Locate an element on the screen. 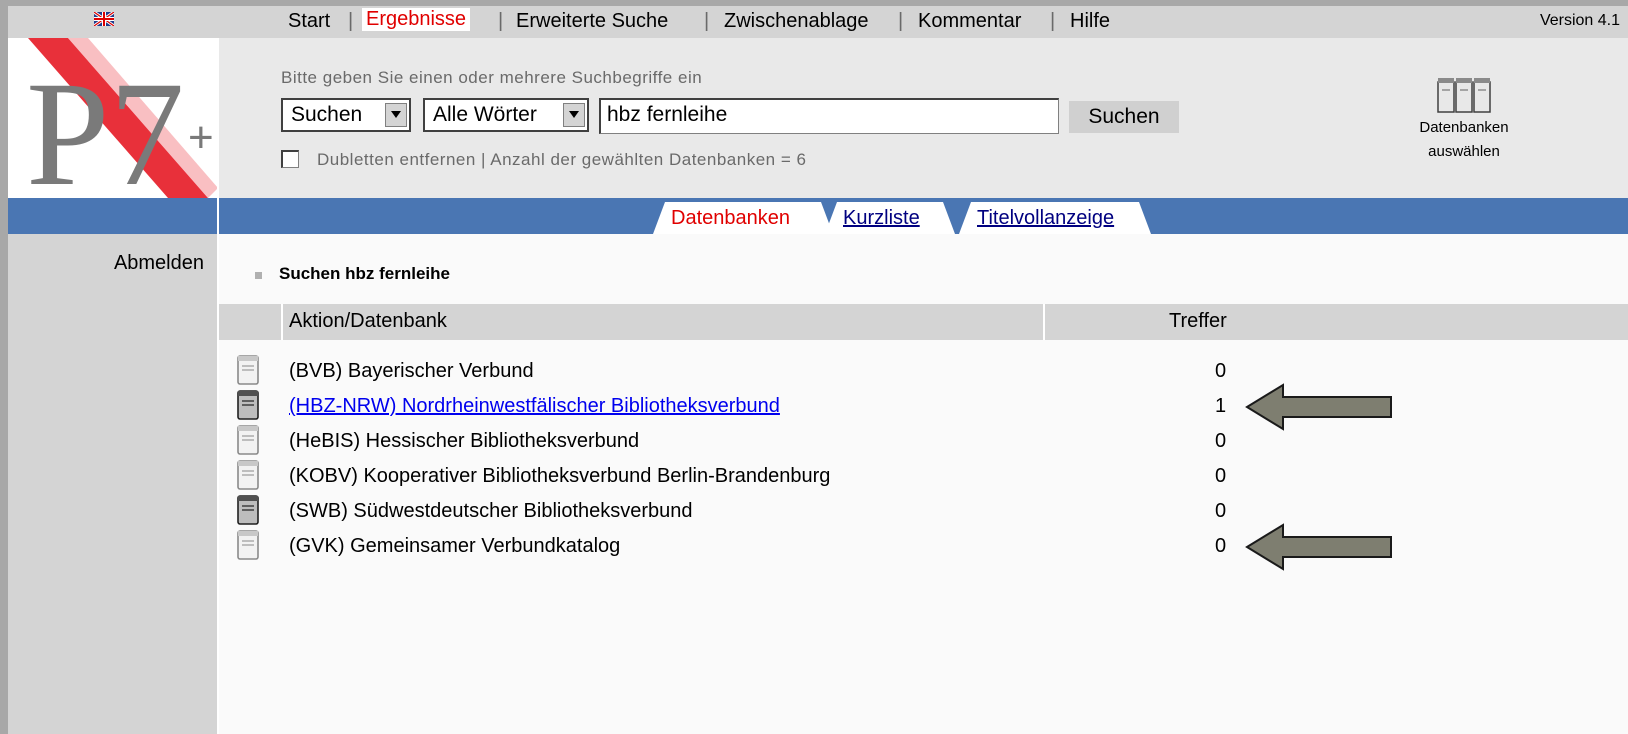 The width and height of the screenshot is (1628, 734). col-hits-label: Treffer is located at coordinates (1198, 321).